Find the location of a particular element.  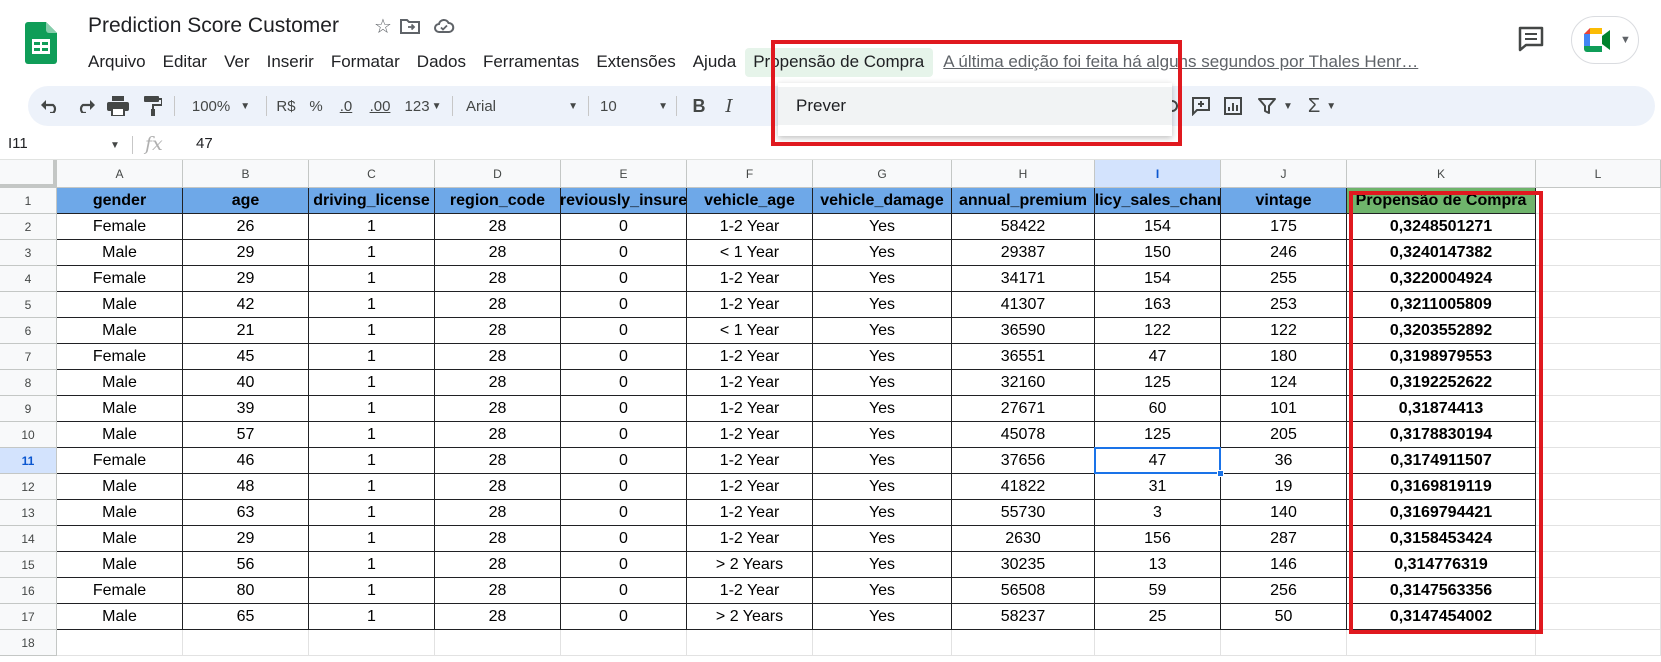

prediction-cell: 0,3178830194 is located at coordinates (1441, 435).